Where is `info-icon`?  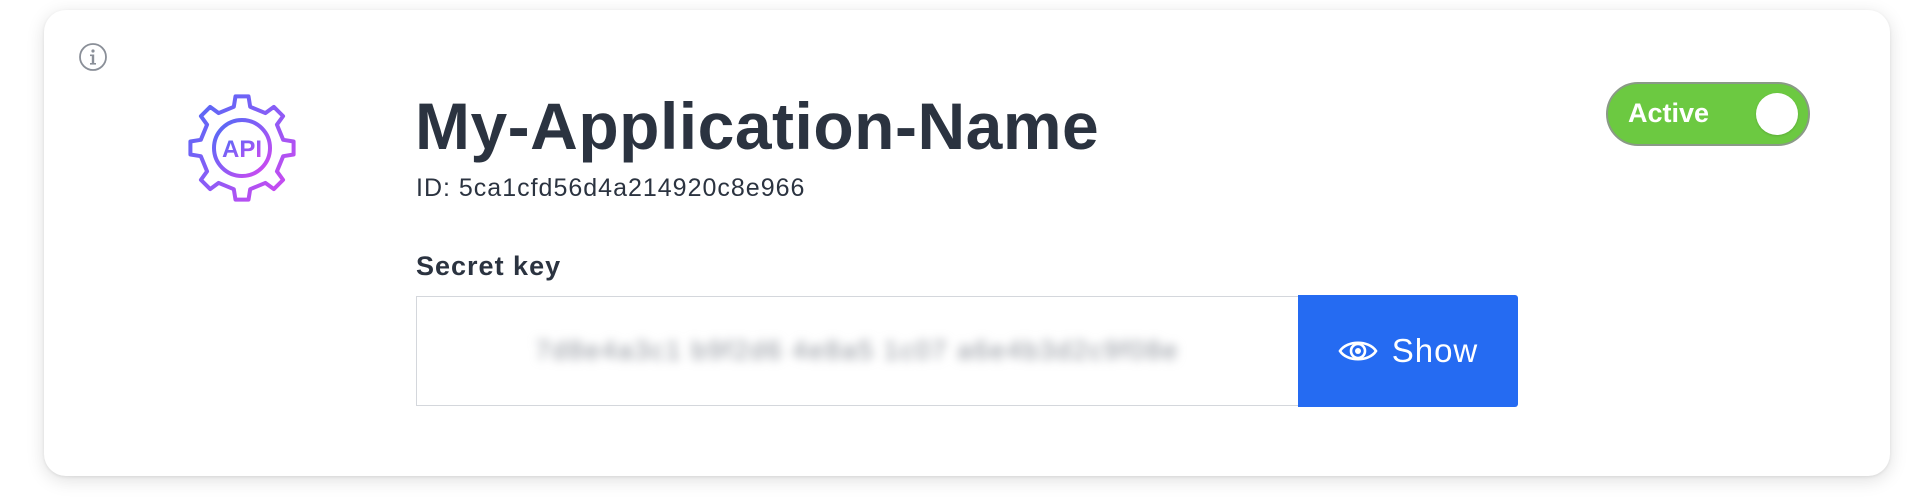 info-icon is located at coordinates (93, 57).